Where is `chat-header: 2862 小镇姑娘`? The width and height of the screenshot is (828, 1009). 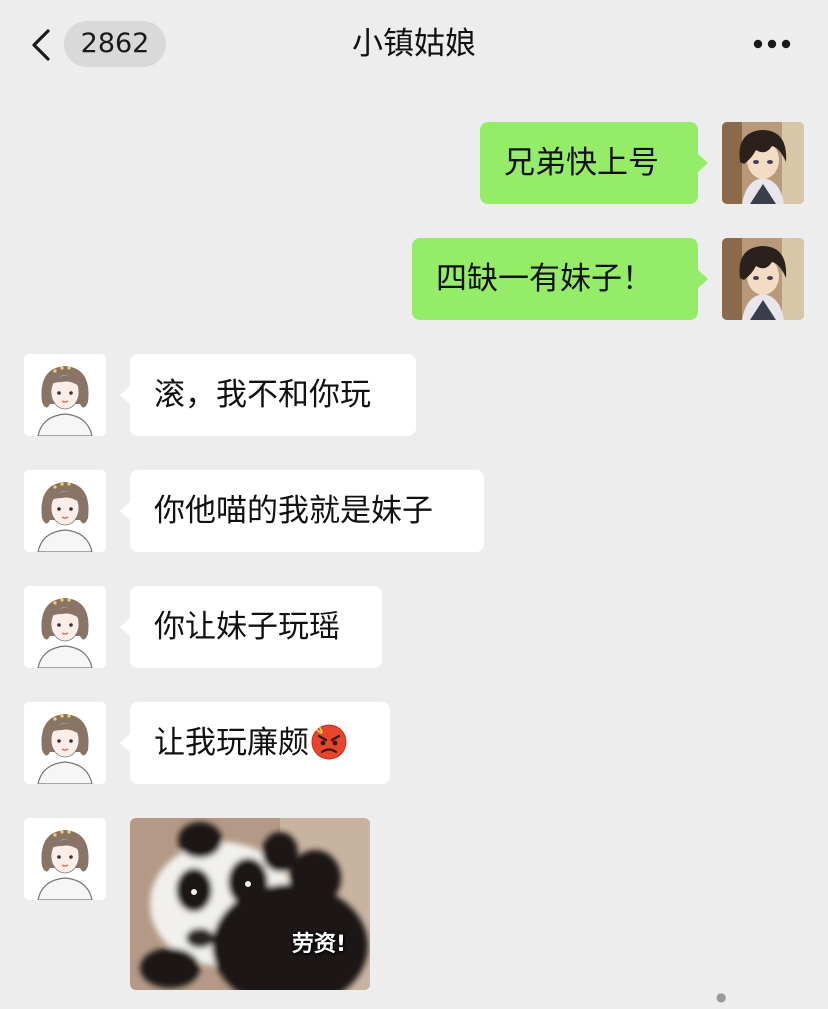 chat-header: 2862 小镇姑娘 is located at coordinates (414, 44).